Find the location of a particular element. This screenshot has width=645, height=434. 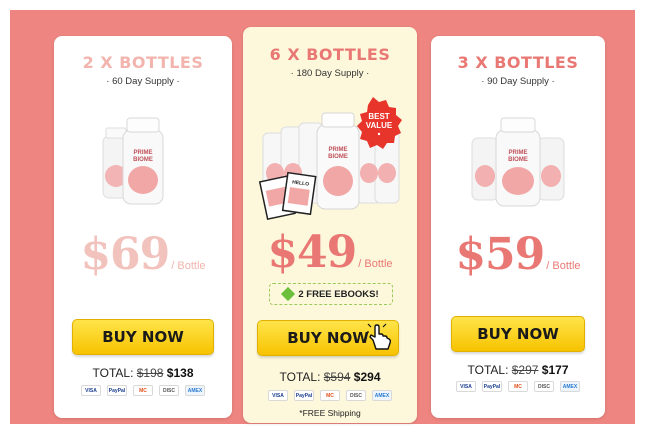

total-sale-price: $138 is located at coordinates (180, 373).